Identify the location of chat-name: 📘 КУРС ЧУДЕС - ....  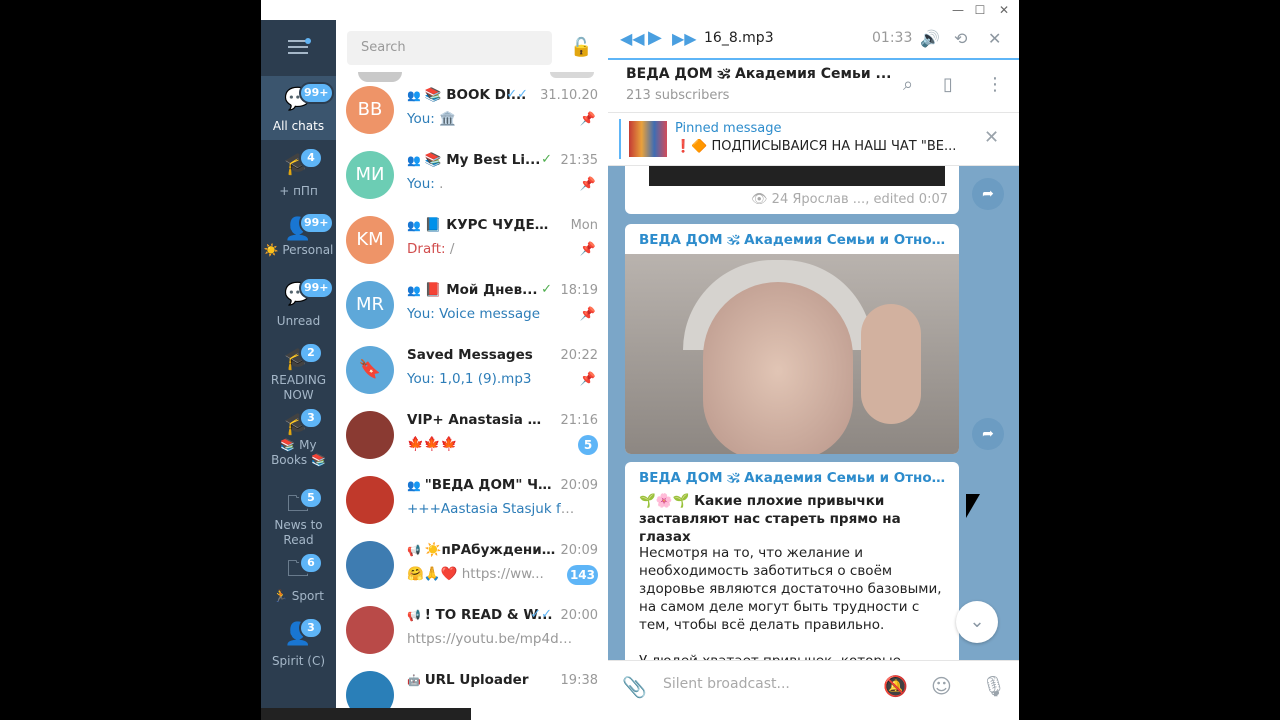
(490, 225).